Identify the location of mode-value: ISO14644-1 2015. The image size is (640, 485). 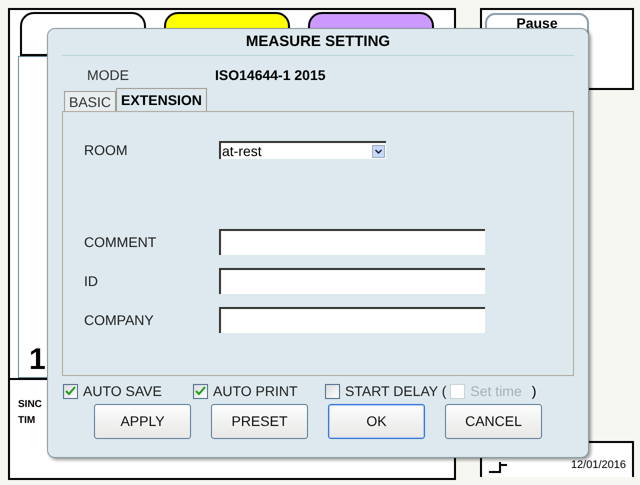
(270, 75).